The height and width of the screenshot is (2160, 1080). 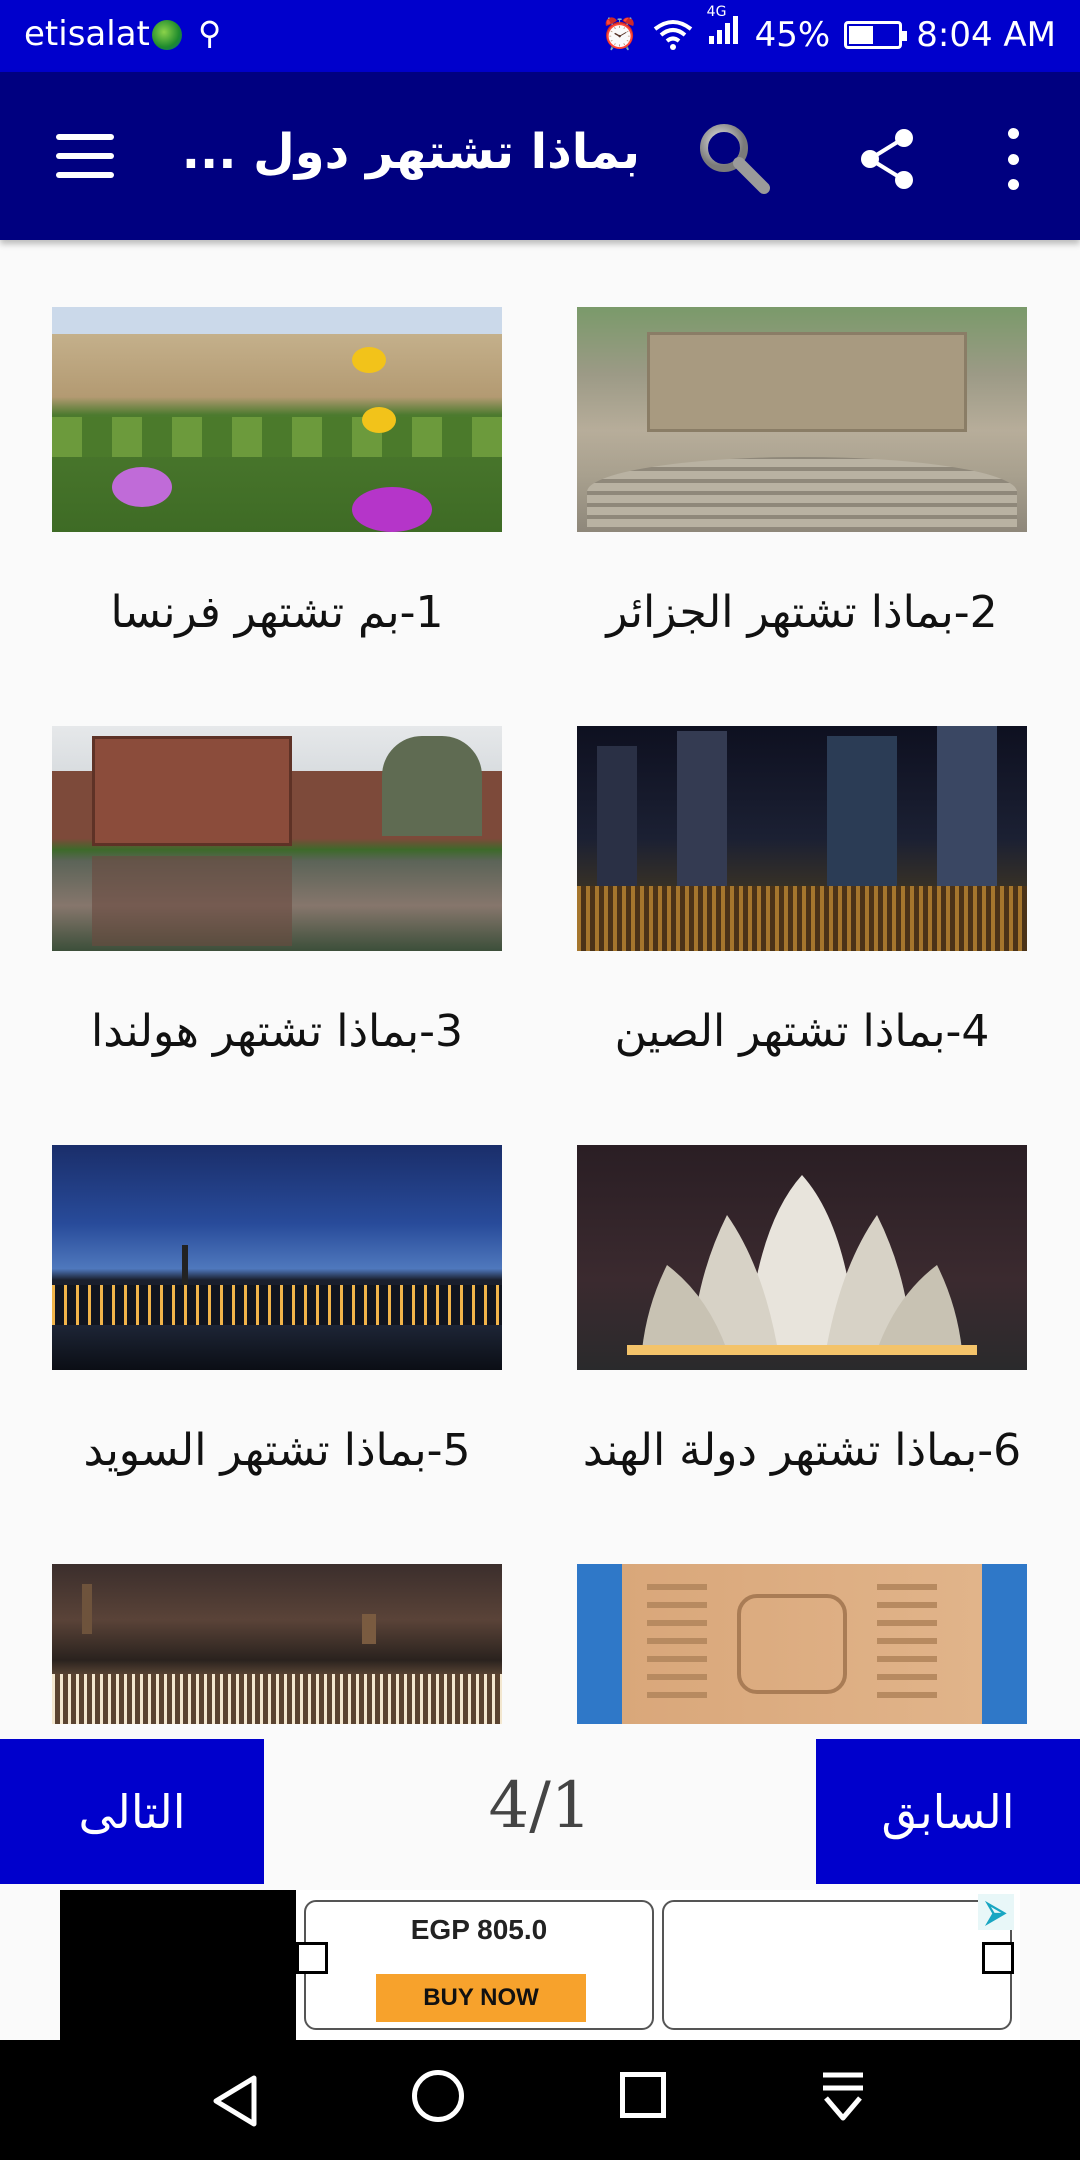 What do you see at coordinates (716, 12) in the screenshot?
I see `signal-type: 4G` at bounding box center [716, 12].